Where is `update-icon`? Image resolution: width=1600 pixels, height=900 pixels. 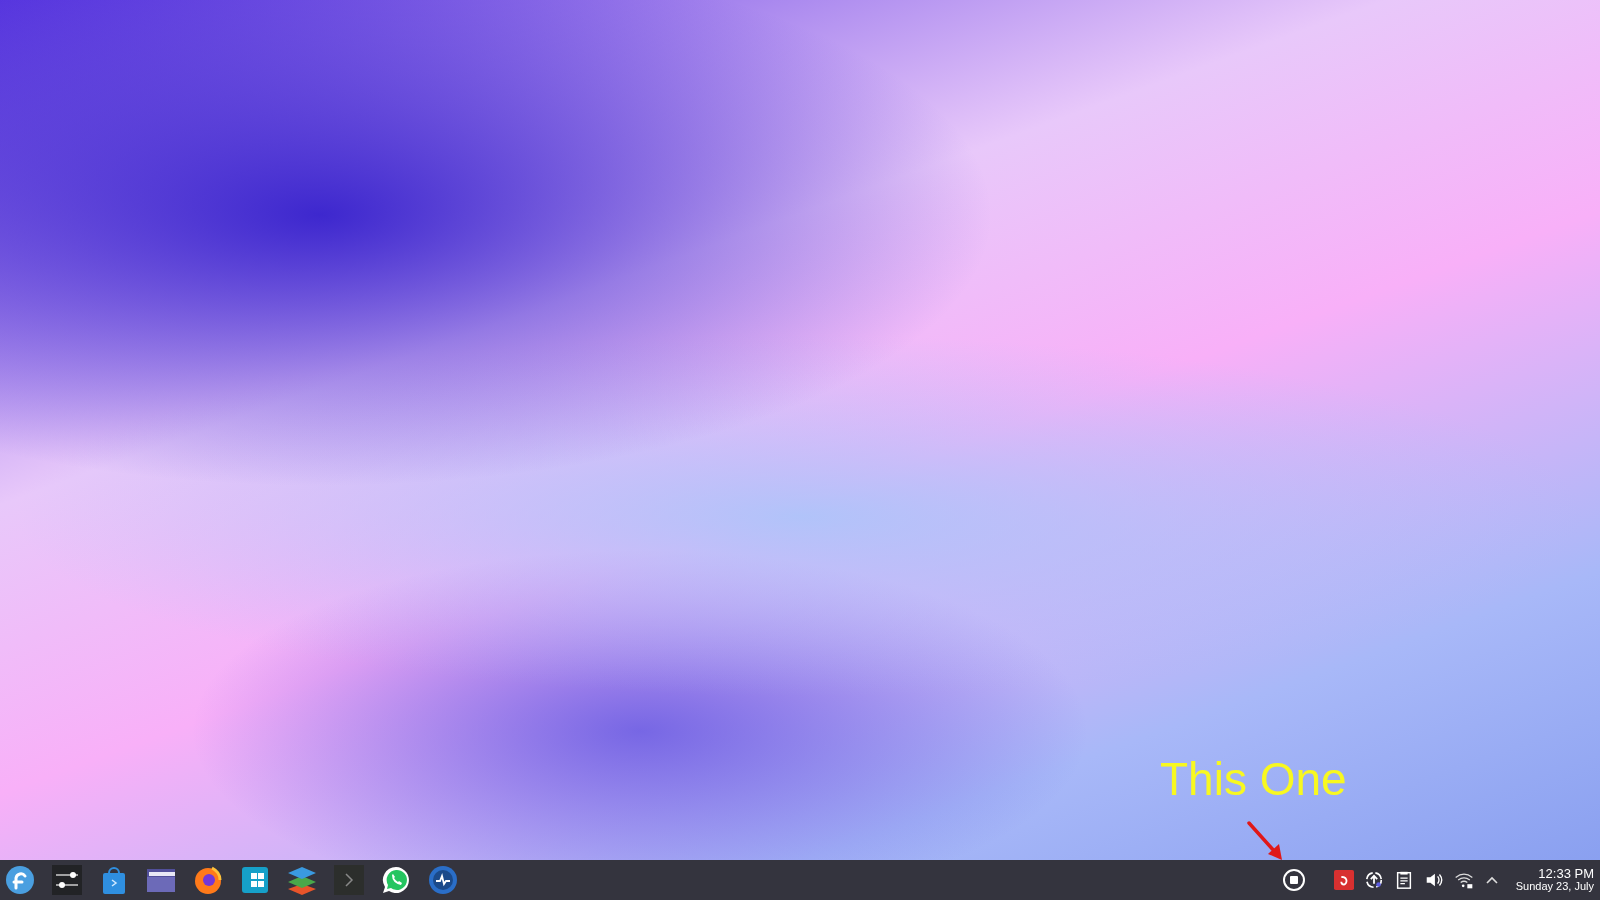 update-icon is located at coordinates (1373, 880).